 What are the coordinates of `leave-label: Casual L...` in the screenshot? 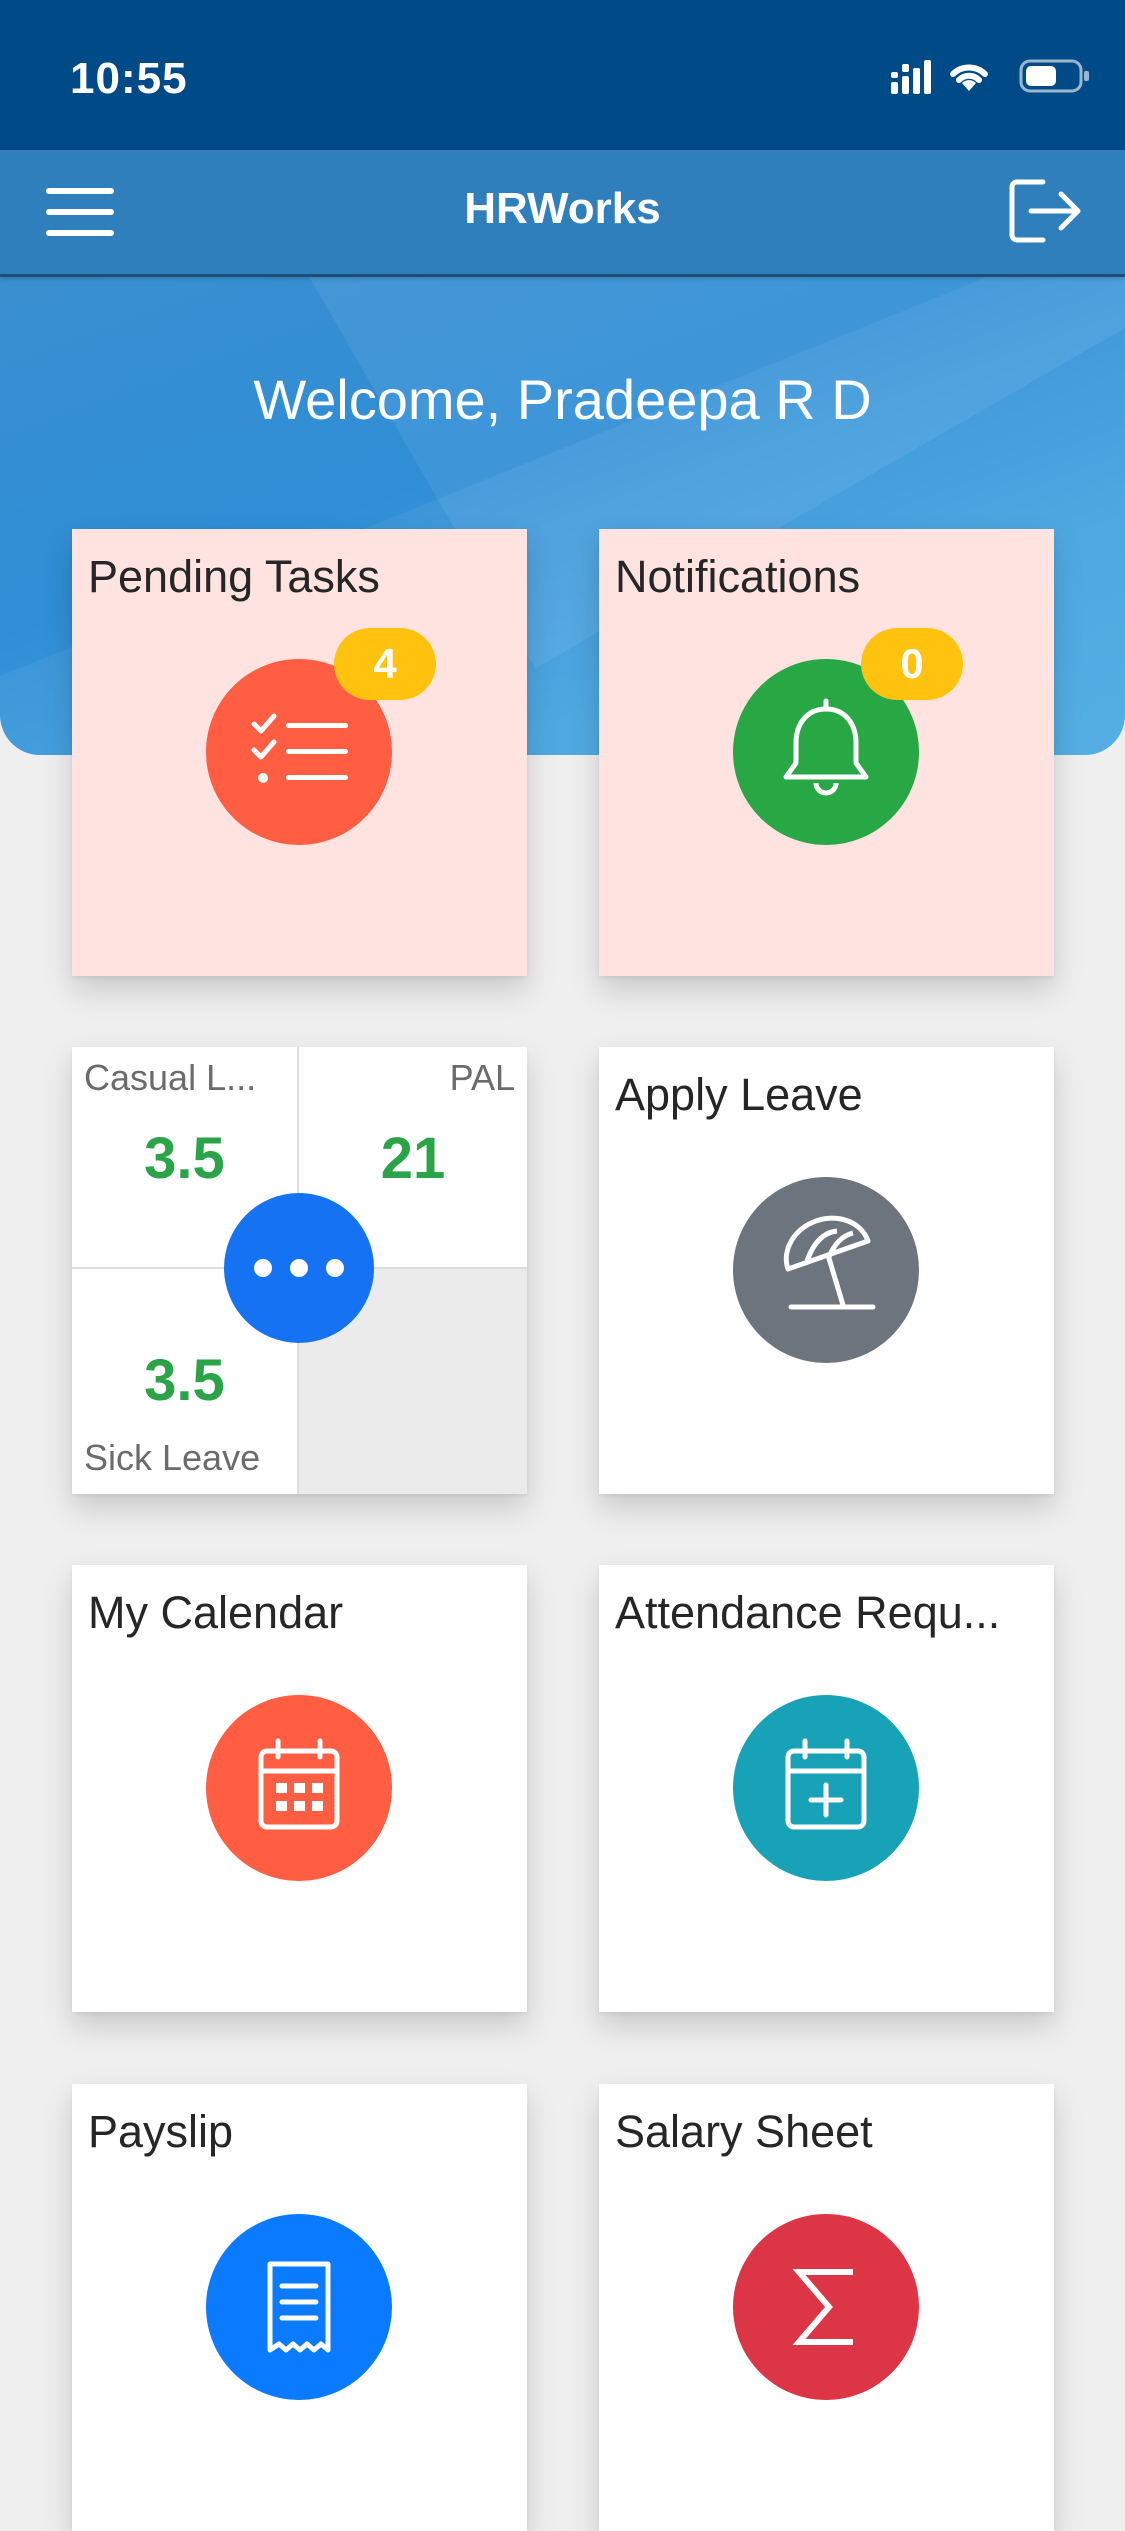 It's located at (170, 1077).